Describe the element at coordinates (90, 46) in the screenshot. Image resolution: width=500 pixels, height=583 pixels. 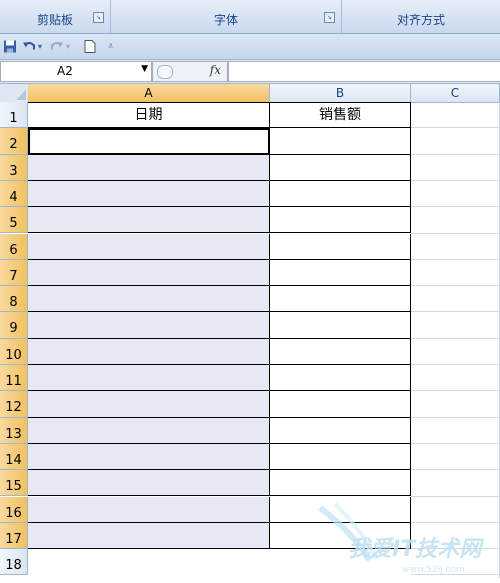
I see `new-document-icon` at that location.